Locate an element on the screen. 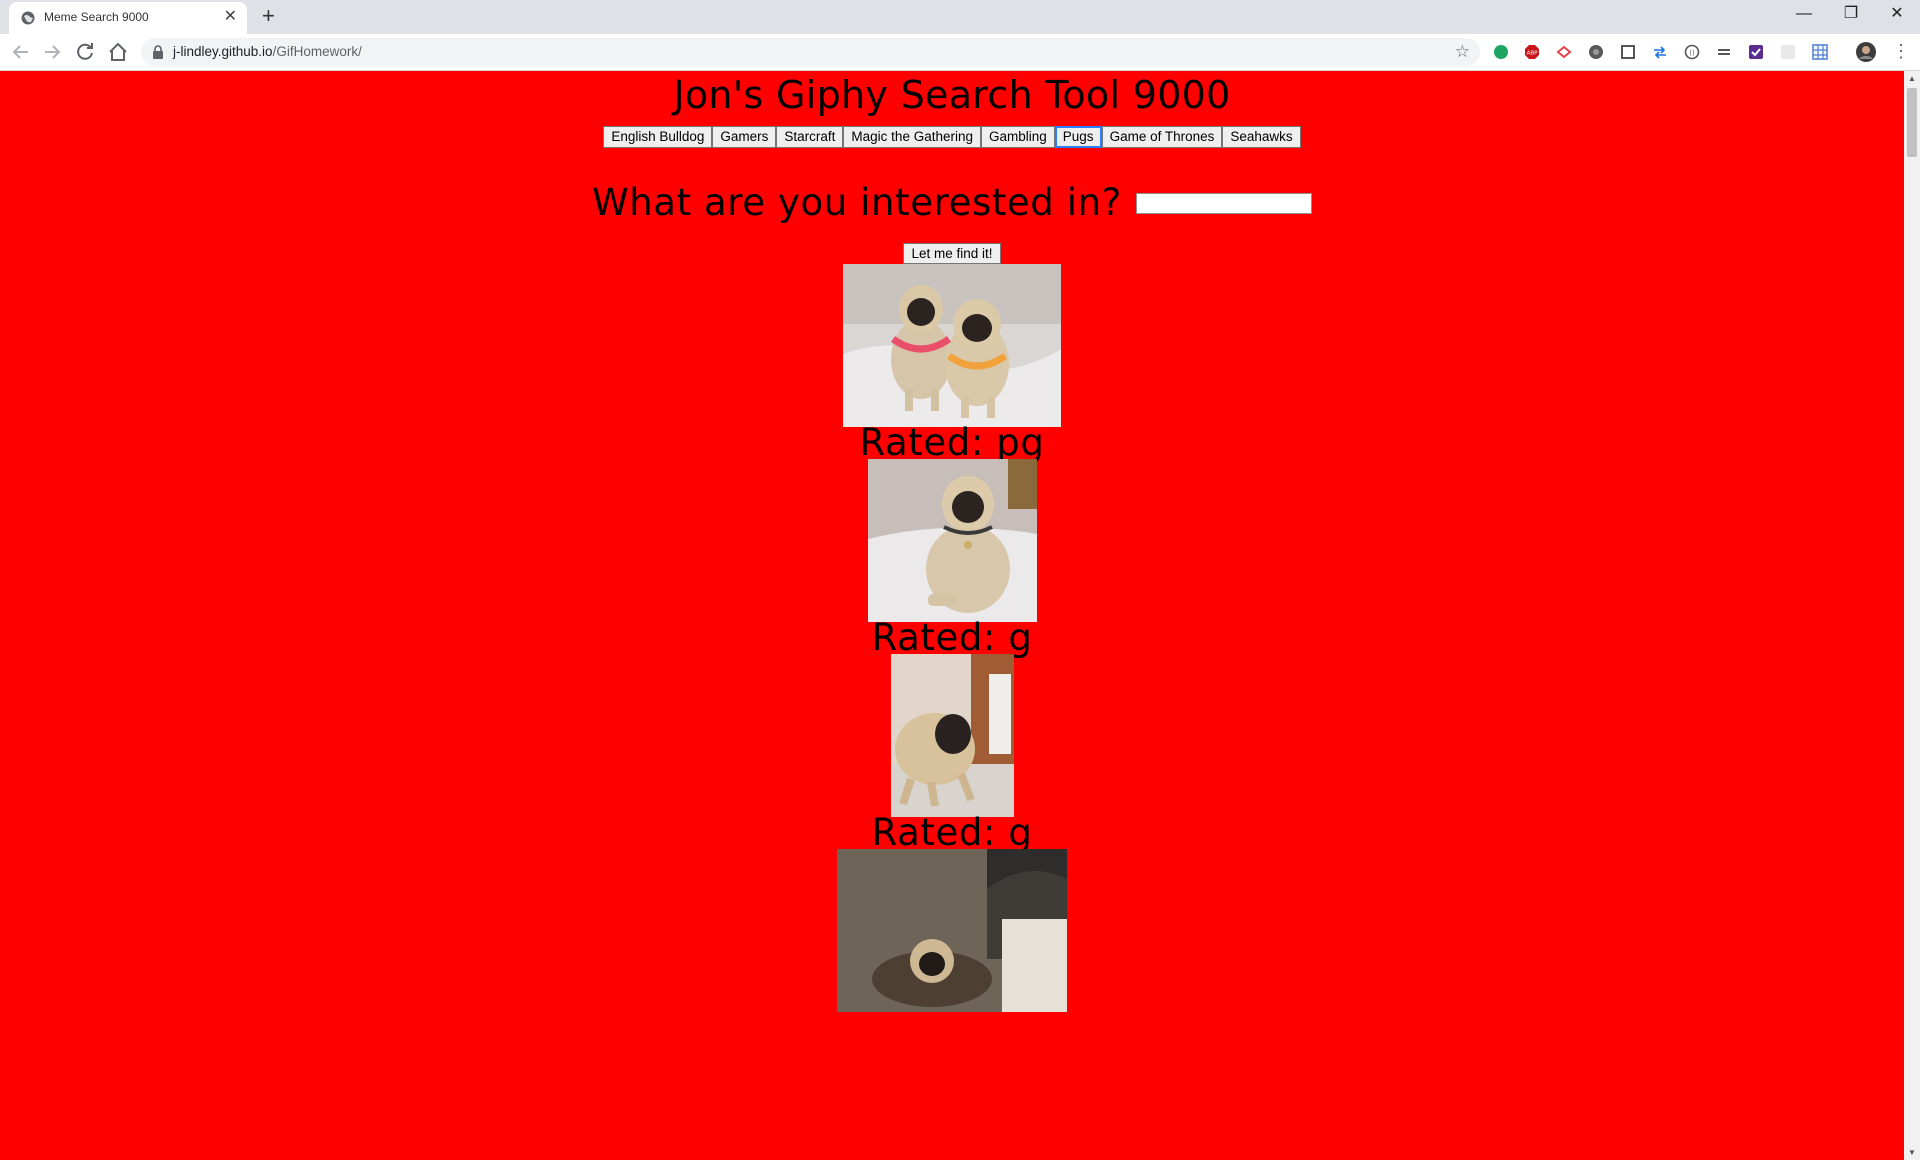 This screenshot has height=1160, width=1920. blank-ext-icon is located at coordinates (1788, 52).